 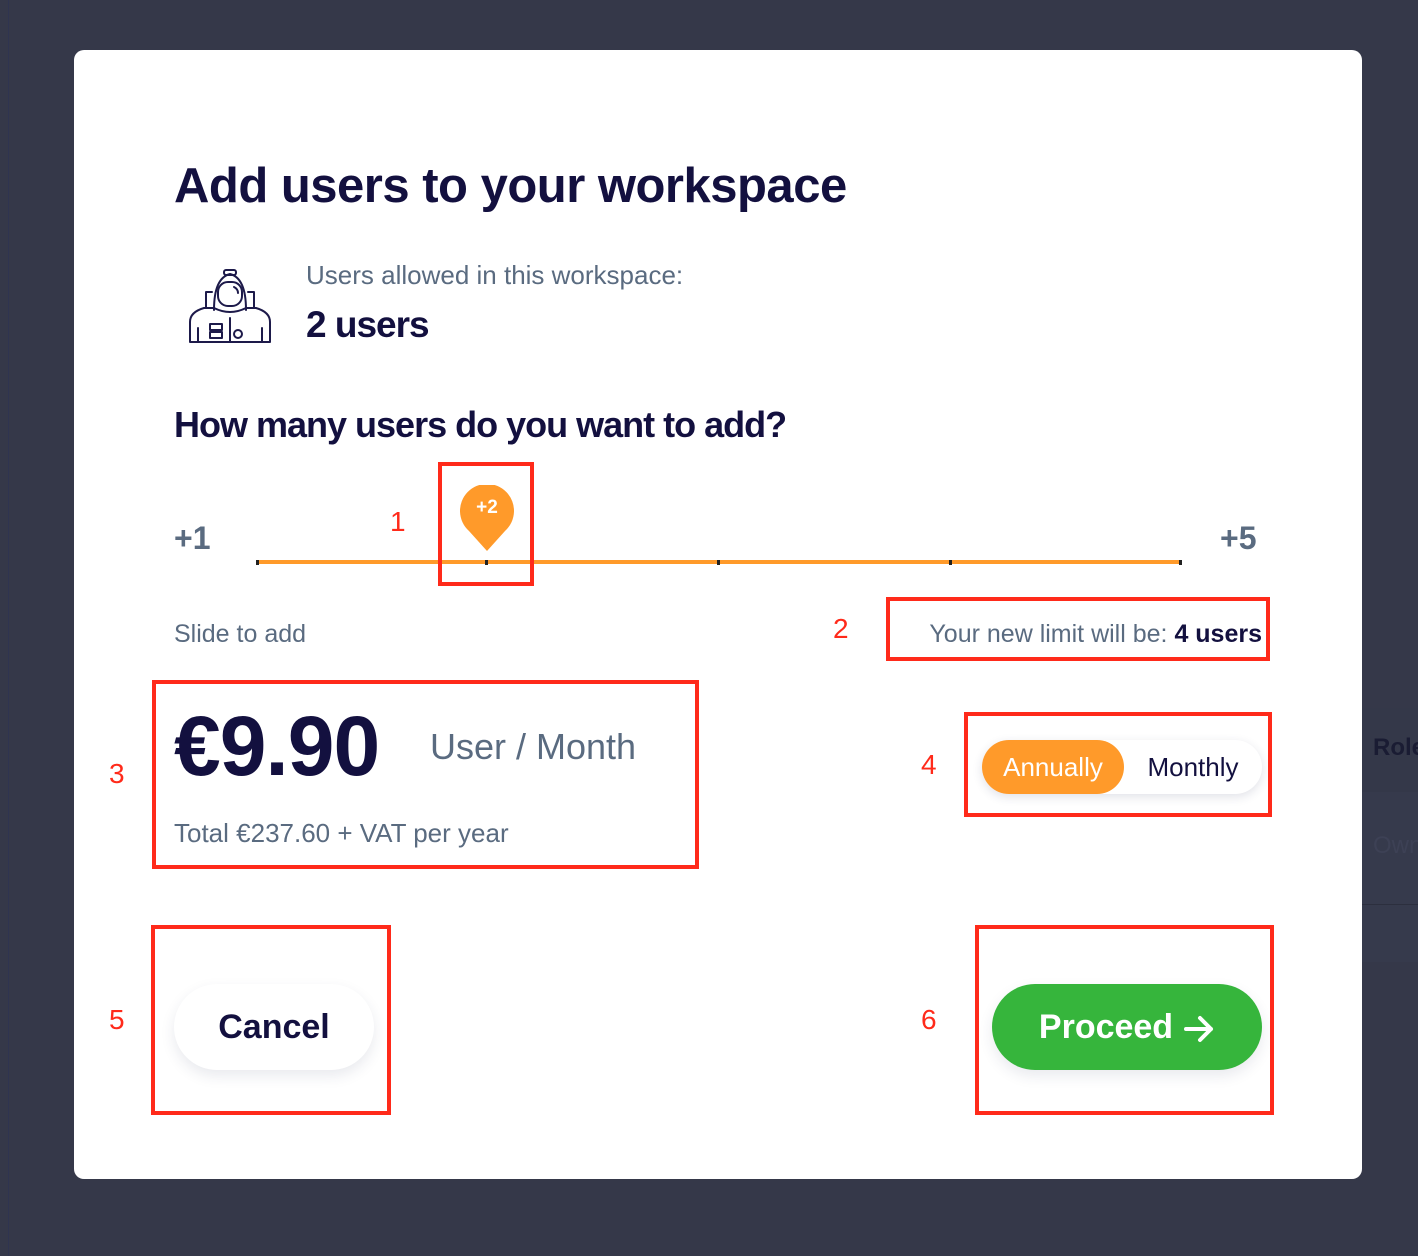 What do you see at coordinates (230, 306) in the screenshot?
I see `astronaut-icon` at bounding box center [230, 306].